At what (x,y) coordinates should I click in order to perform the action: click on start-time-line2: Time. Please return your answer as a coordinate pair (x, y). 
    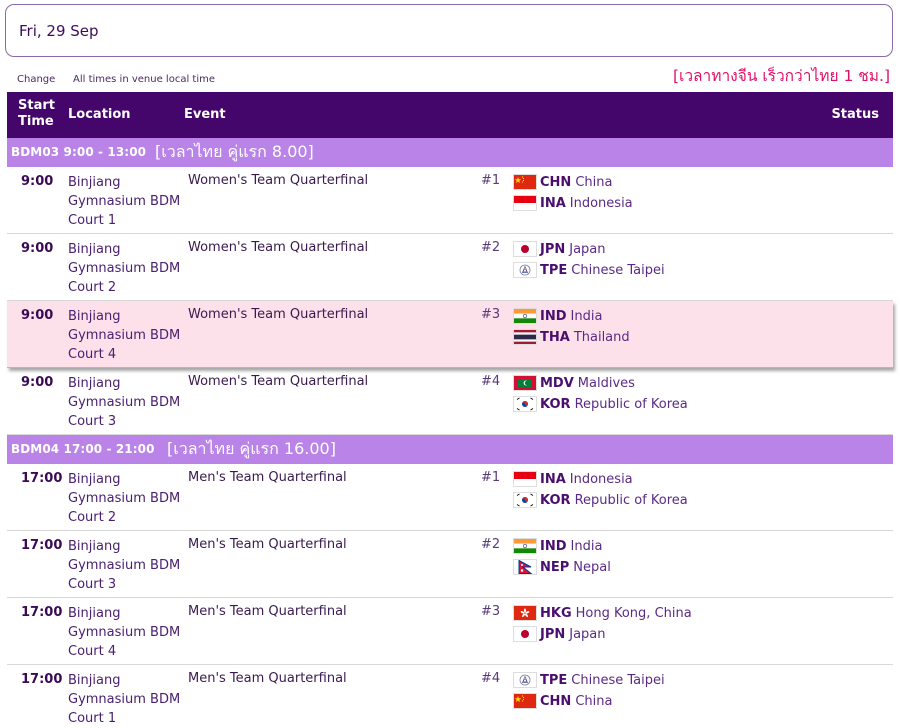
    Looking at the image, I should click on (36, 121).